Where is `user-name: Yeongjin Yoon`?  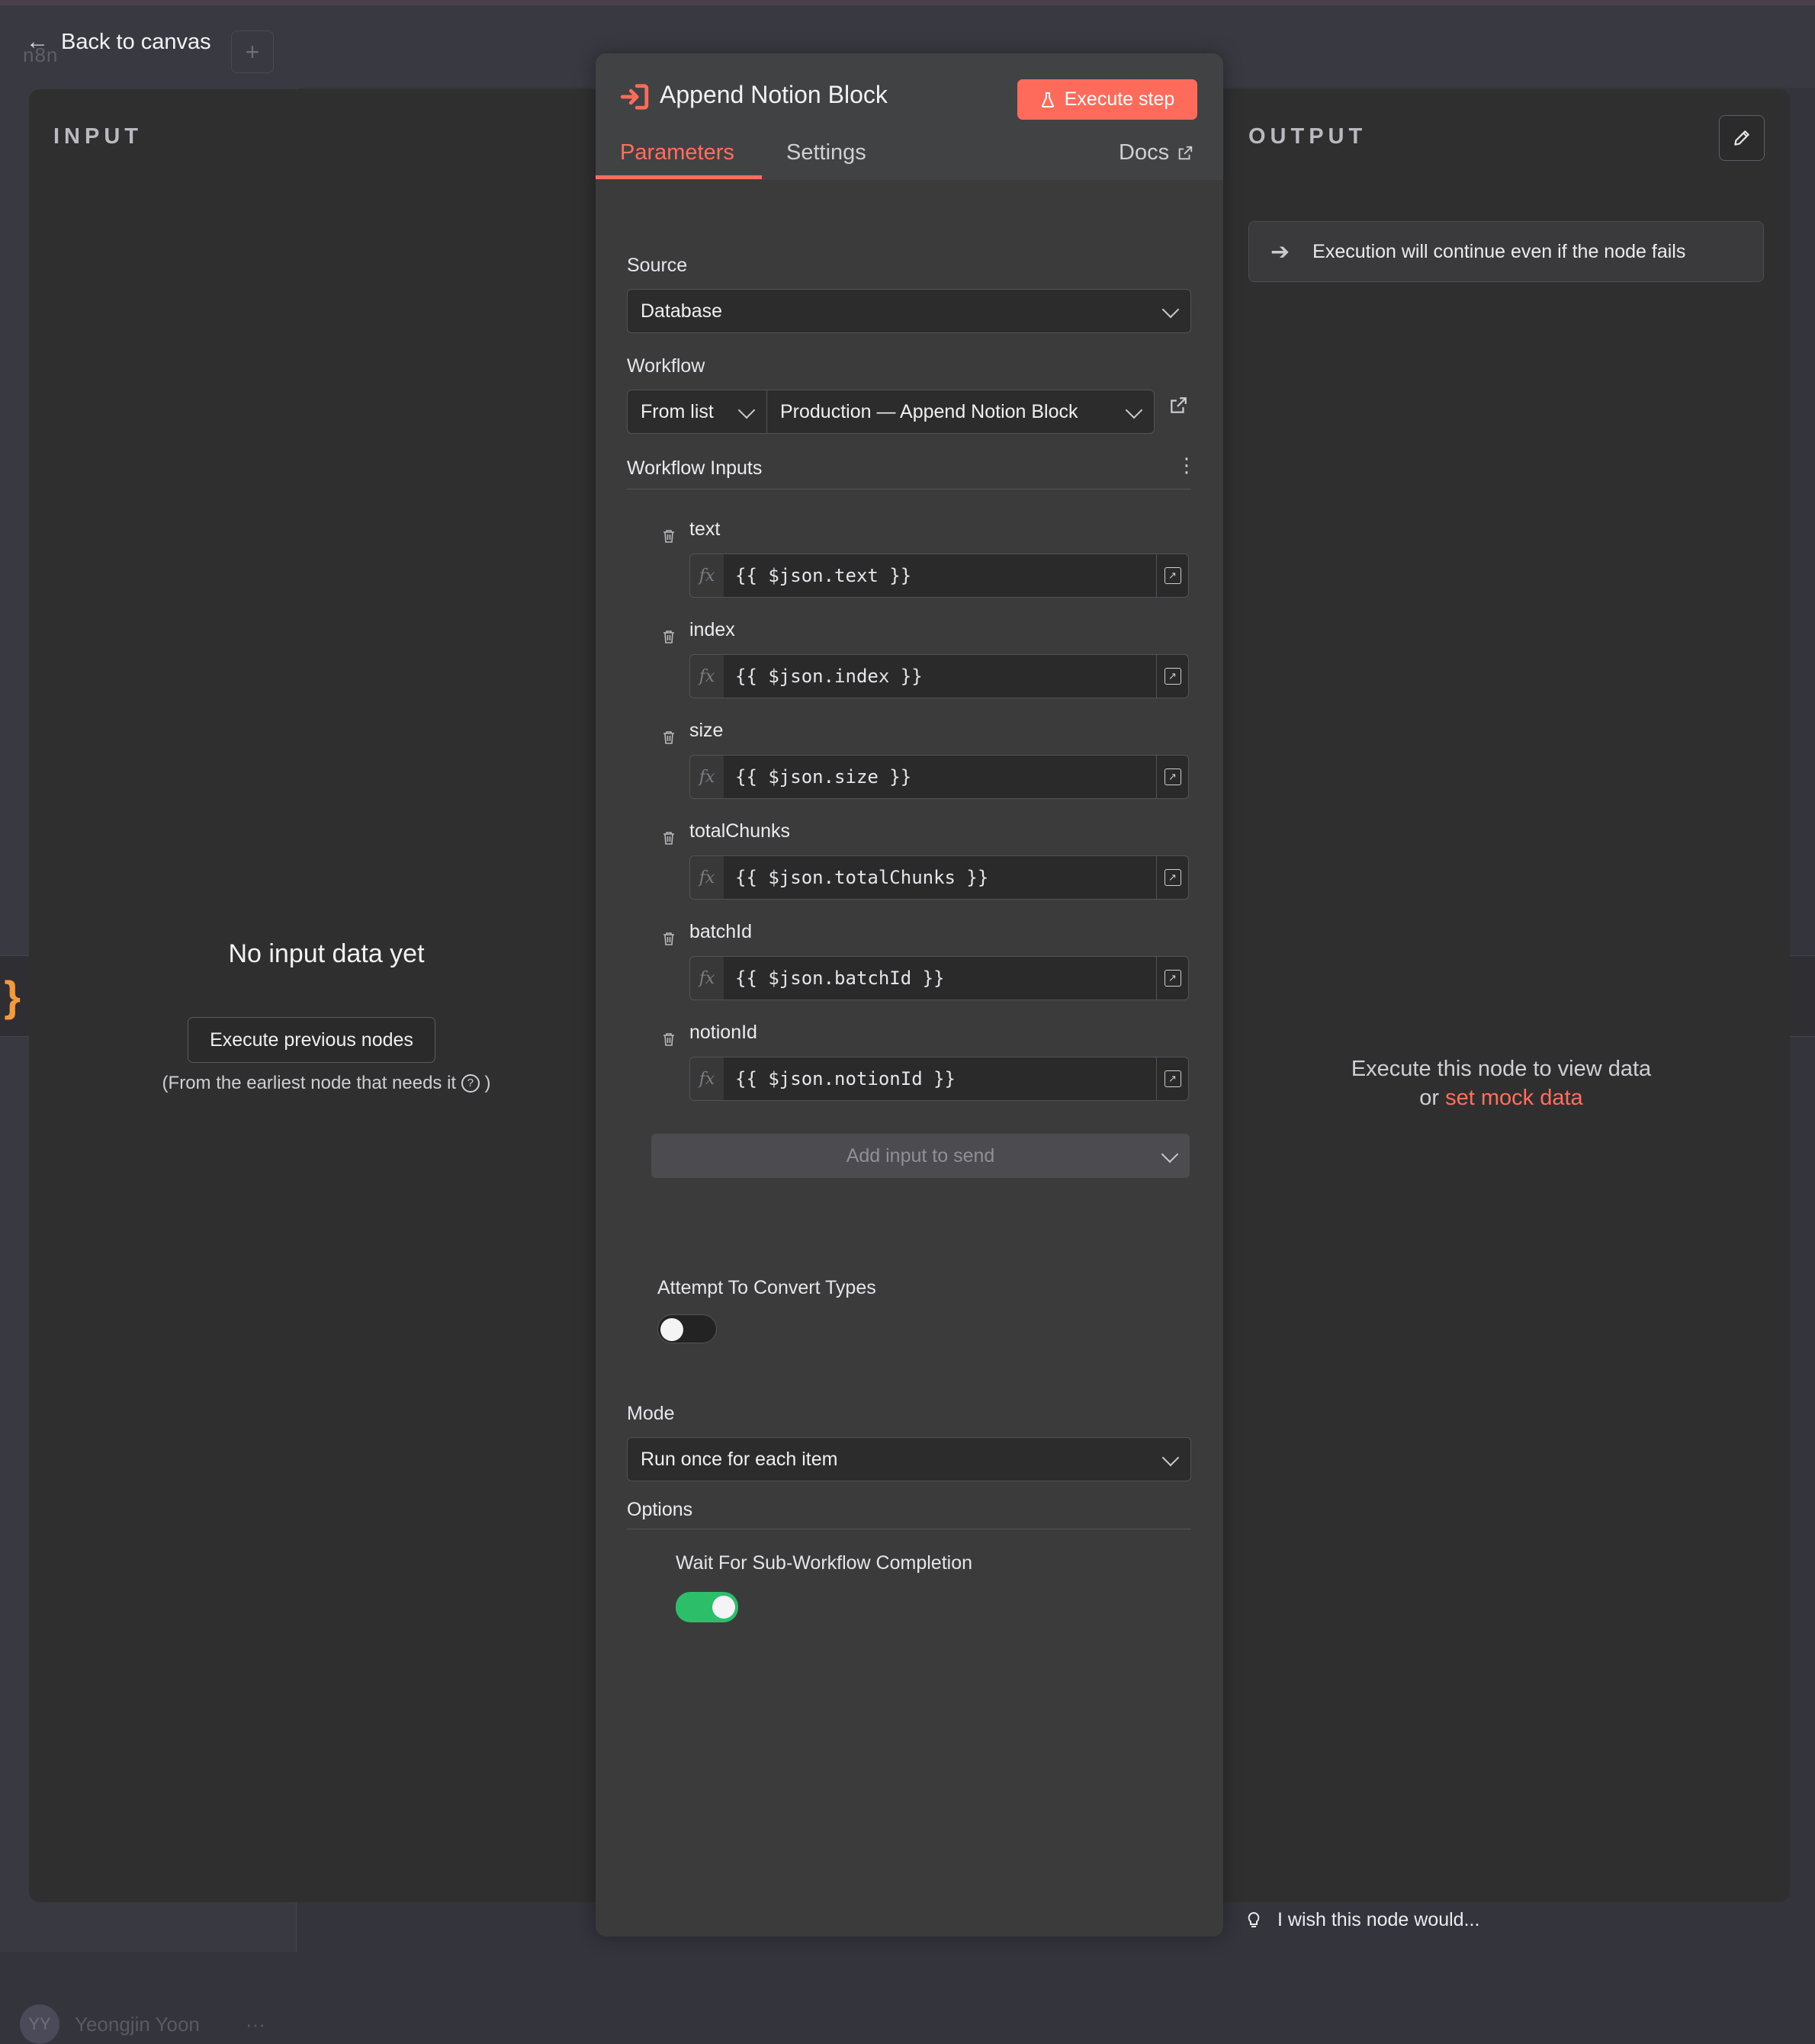 user-name: Yeongjin Yoon is located at coordinates (137, 2024).